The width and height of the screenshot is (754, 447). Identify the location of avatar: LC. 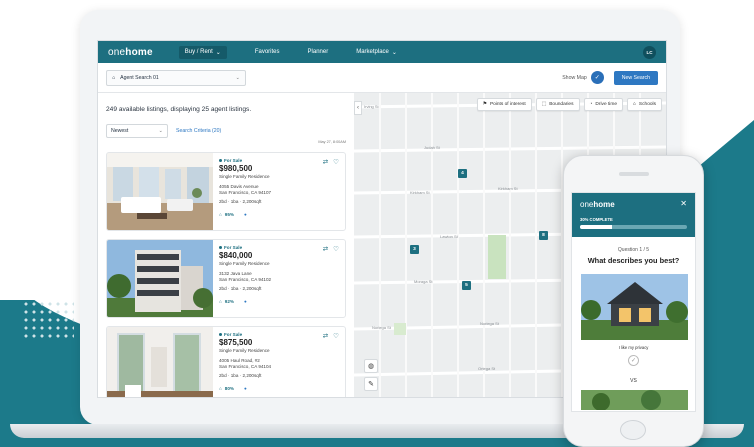
(649, 52).